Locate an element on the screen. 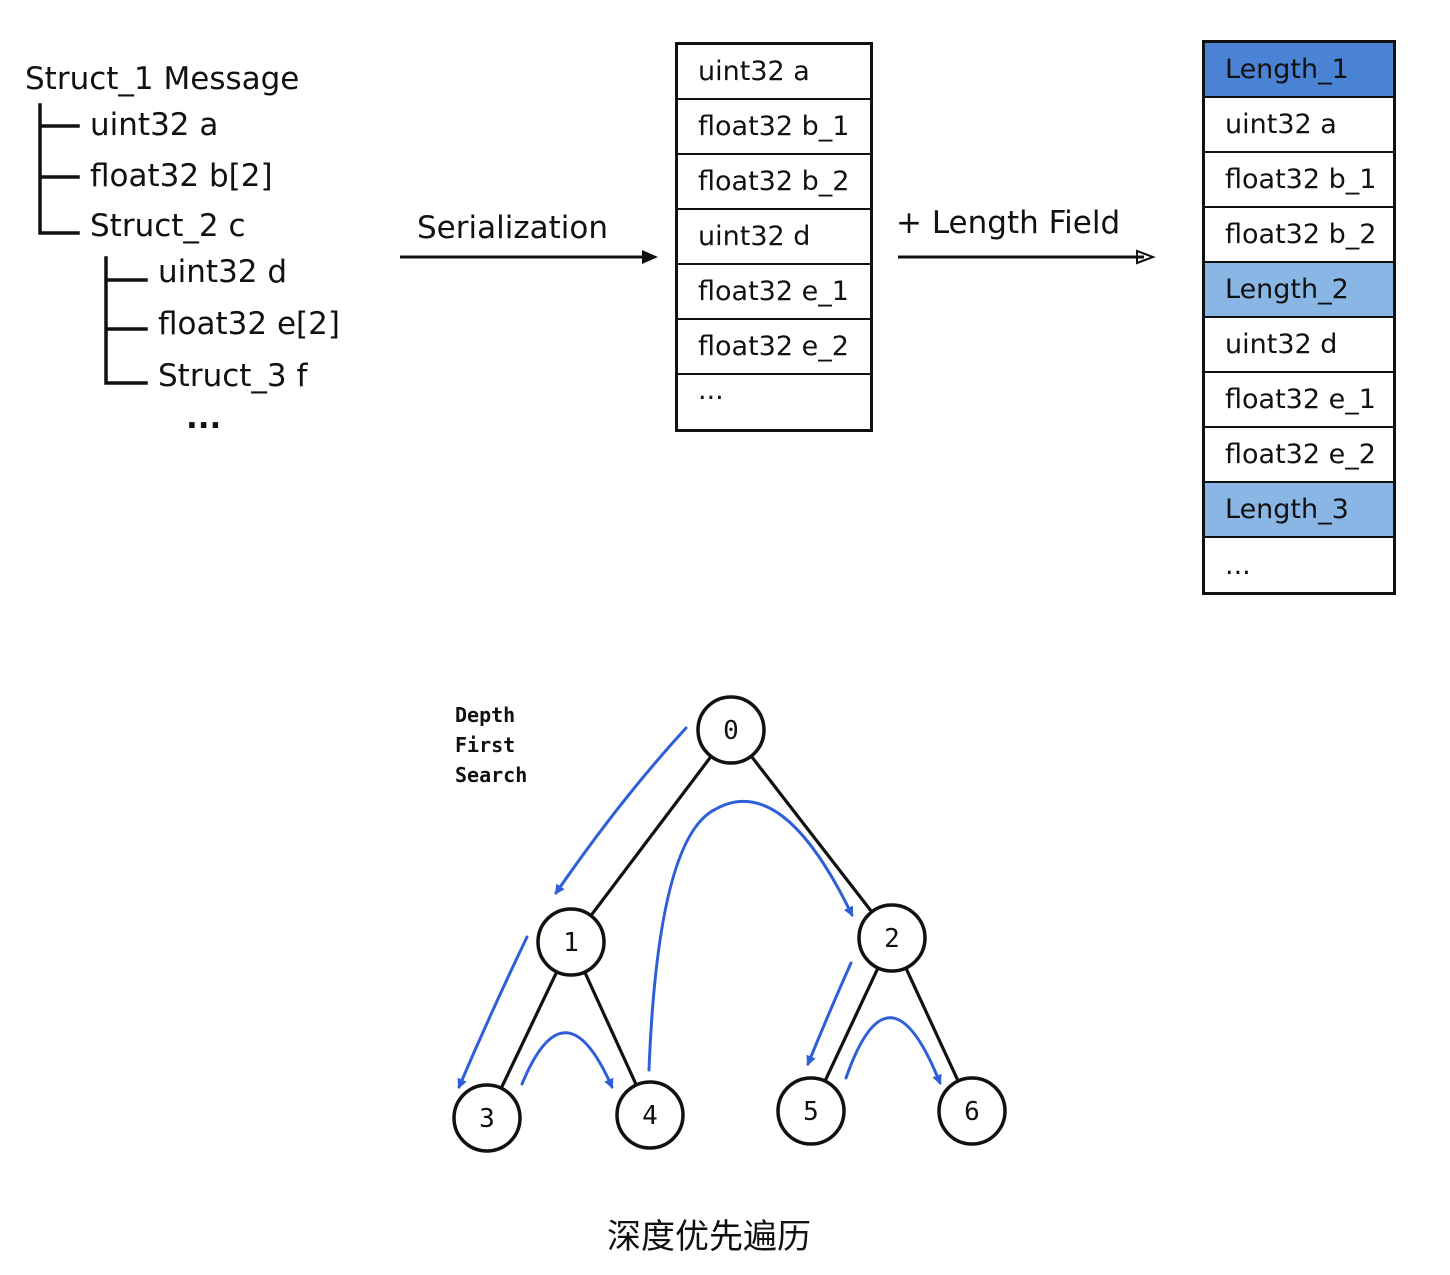 This screenshot has width=1450, height=1275. tree-node-label: 1 is located at coordinates (571, 943).